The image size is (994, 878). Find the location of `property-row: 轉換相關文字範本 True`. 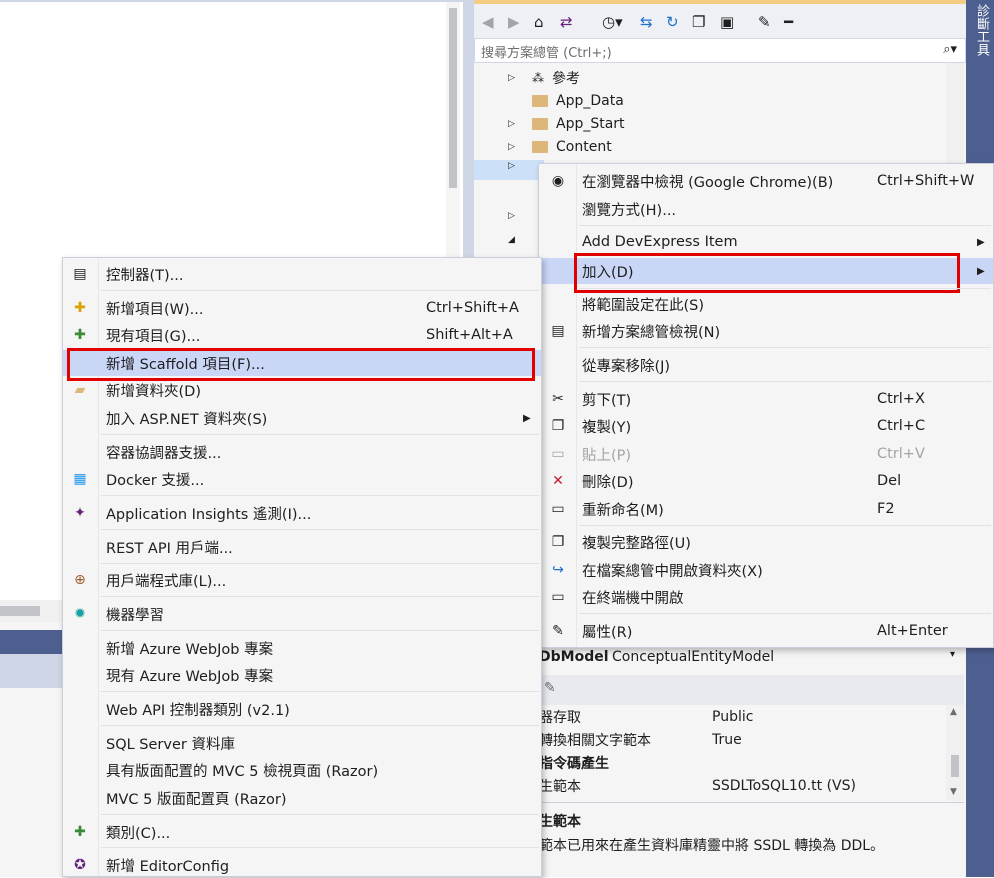

property-row: 轉換相關文字範本 True is located at coordinates (710, 739).